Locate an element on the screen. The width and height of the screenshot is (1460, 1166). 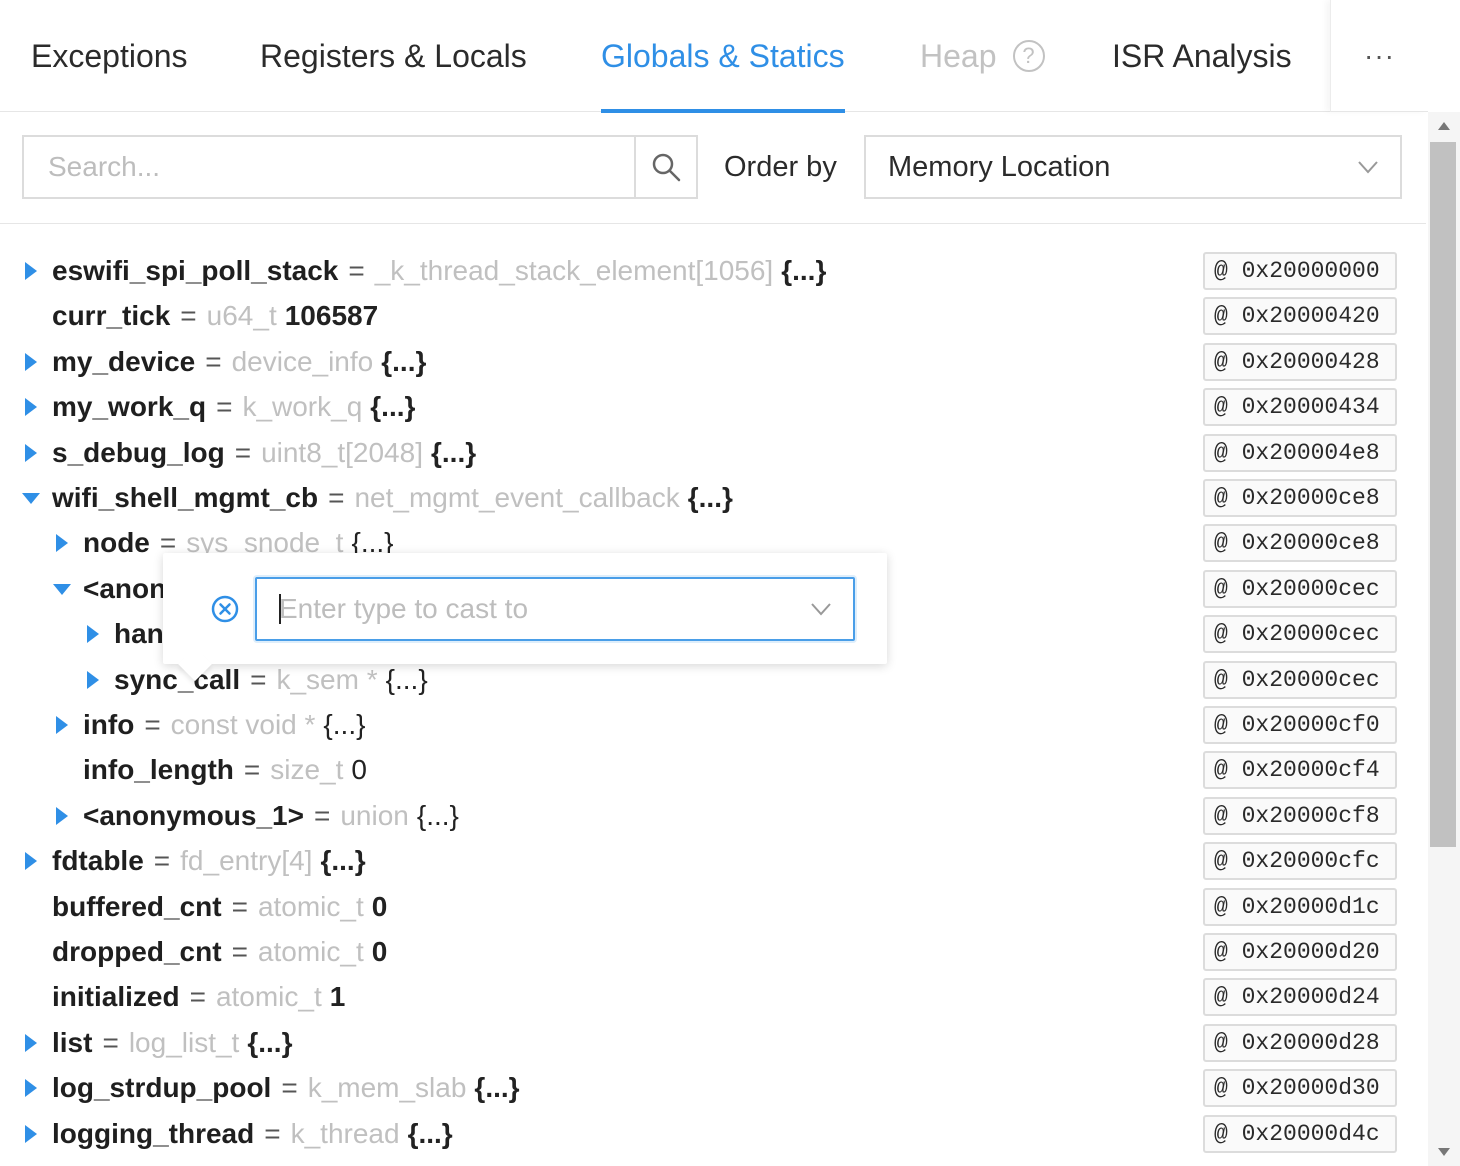
address-badge: @ 0x20000cfc is located at coordinates (1300, 861).